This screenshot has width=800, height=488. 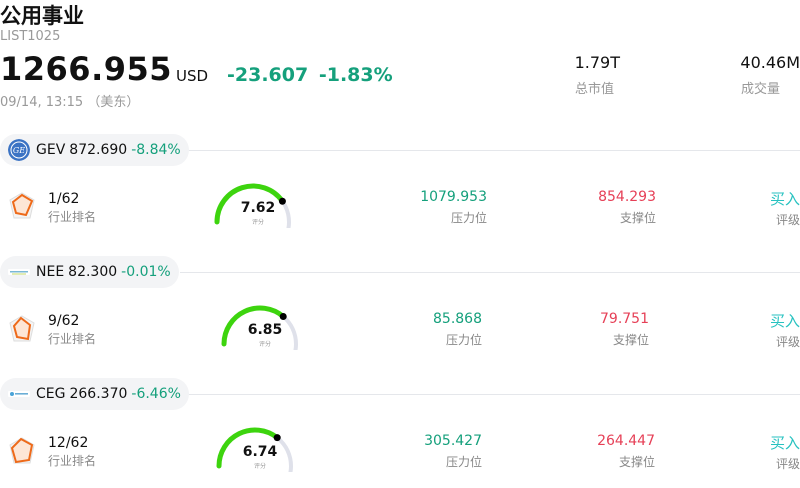 What do you see at coordinates (64, 199) in the screenshot?
I see `rank-value: 1/62` at bounding box center [64, 199].